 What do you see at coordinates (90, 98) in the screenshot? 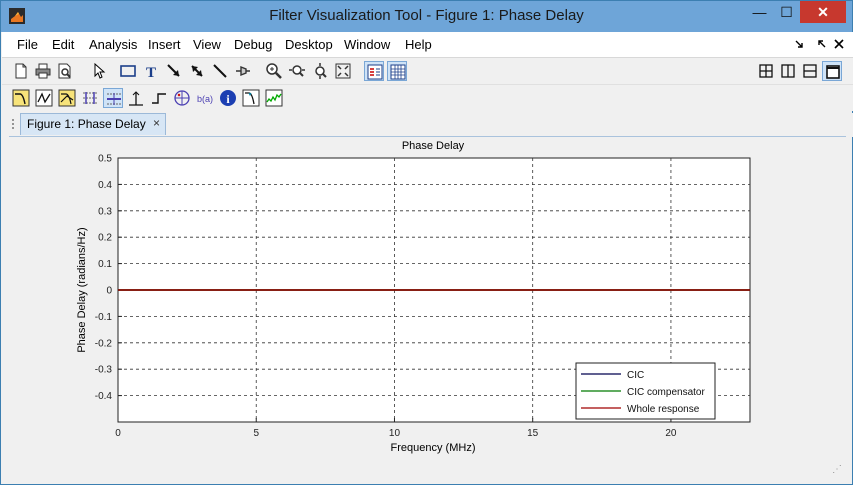
I see `group-delay-icon` at bounding box center [90, 98].